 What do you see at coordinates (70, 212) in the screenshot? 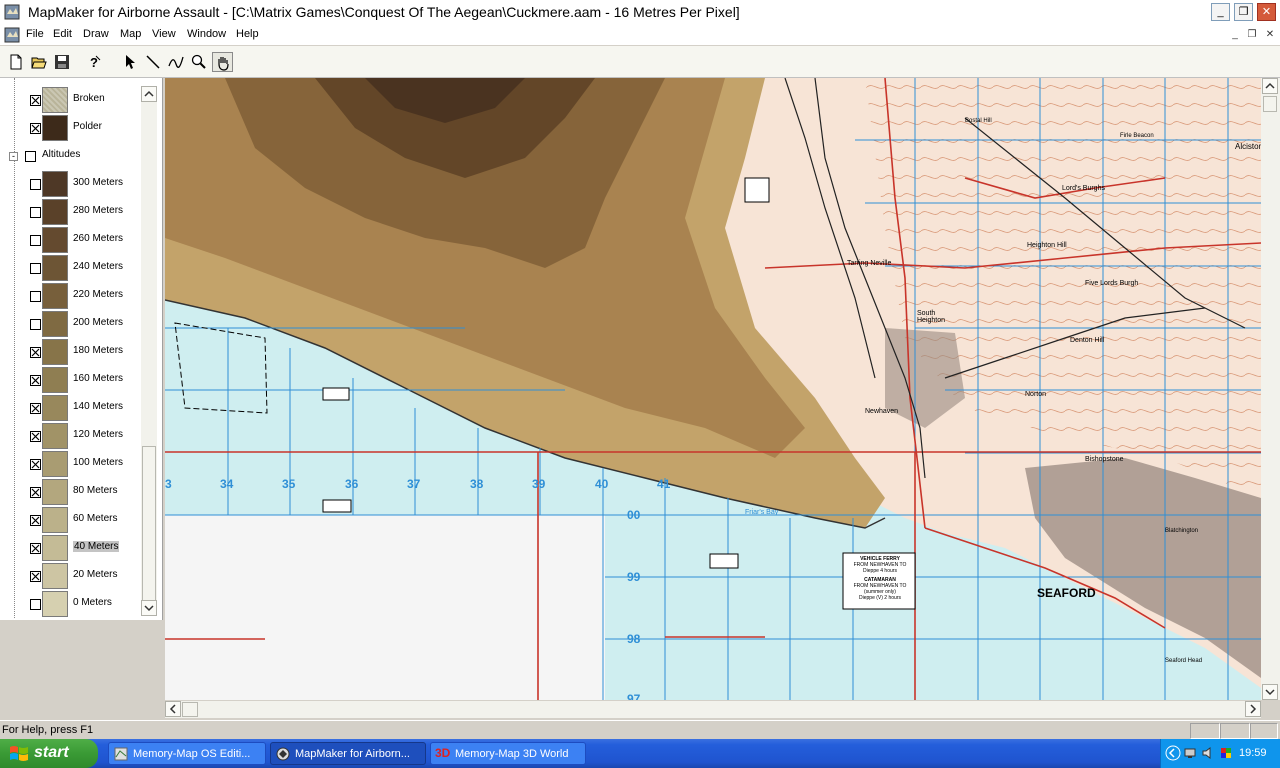
I see `tree-item-altitude: 280 Meters` at bounding box center [70, 212].